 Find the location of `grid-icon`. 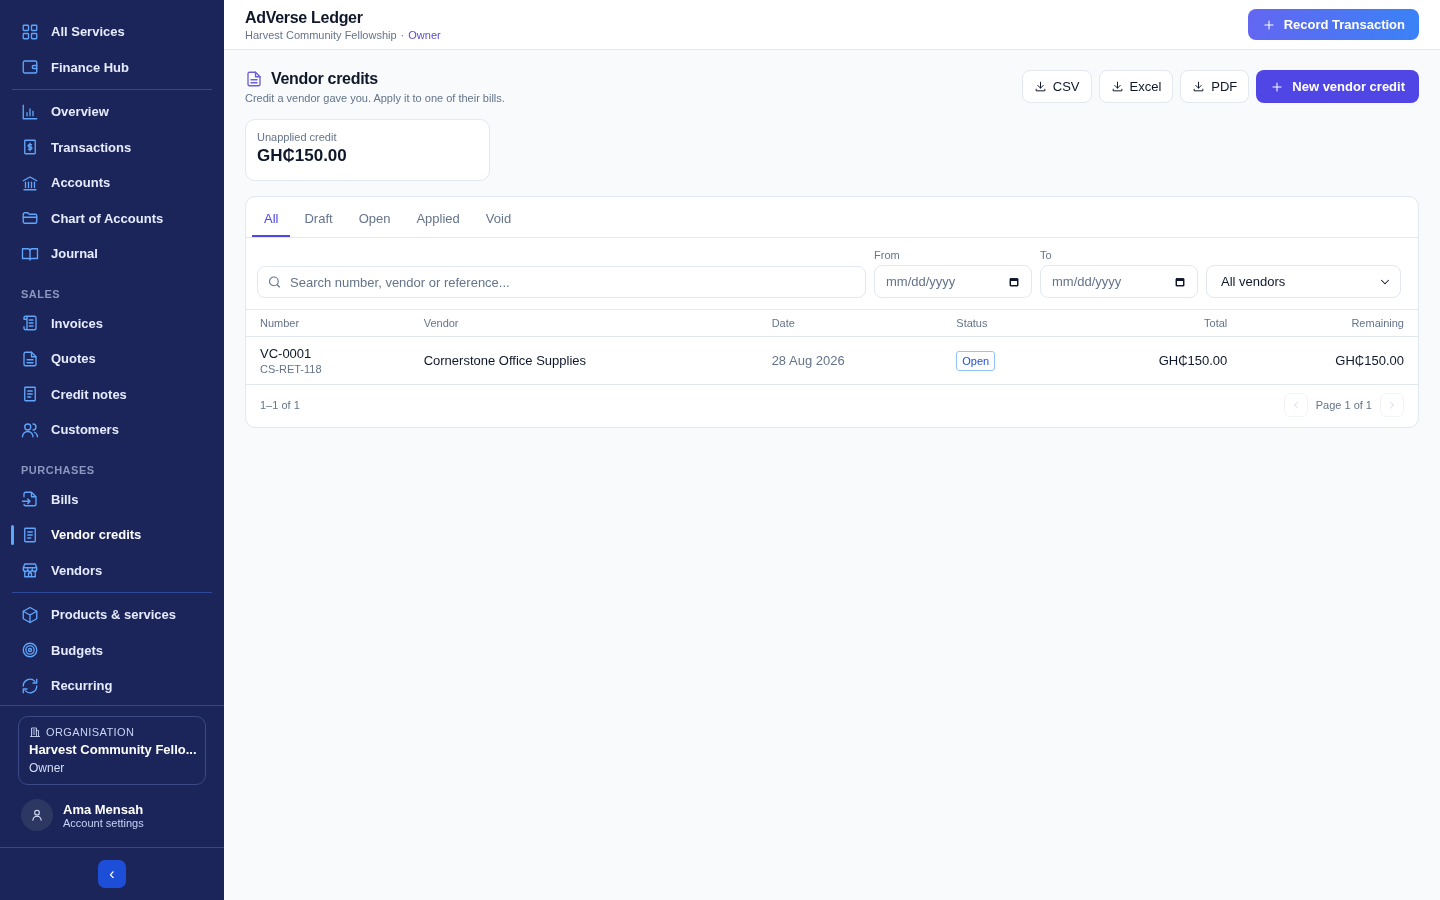

grid-icon is located at coordinates (30, 31).